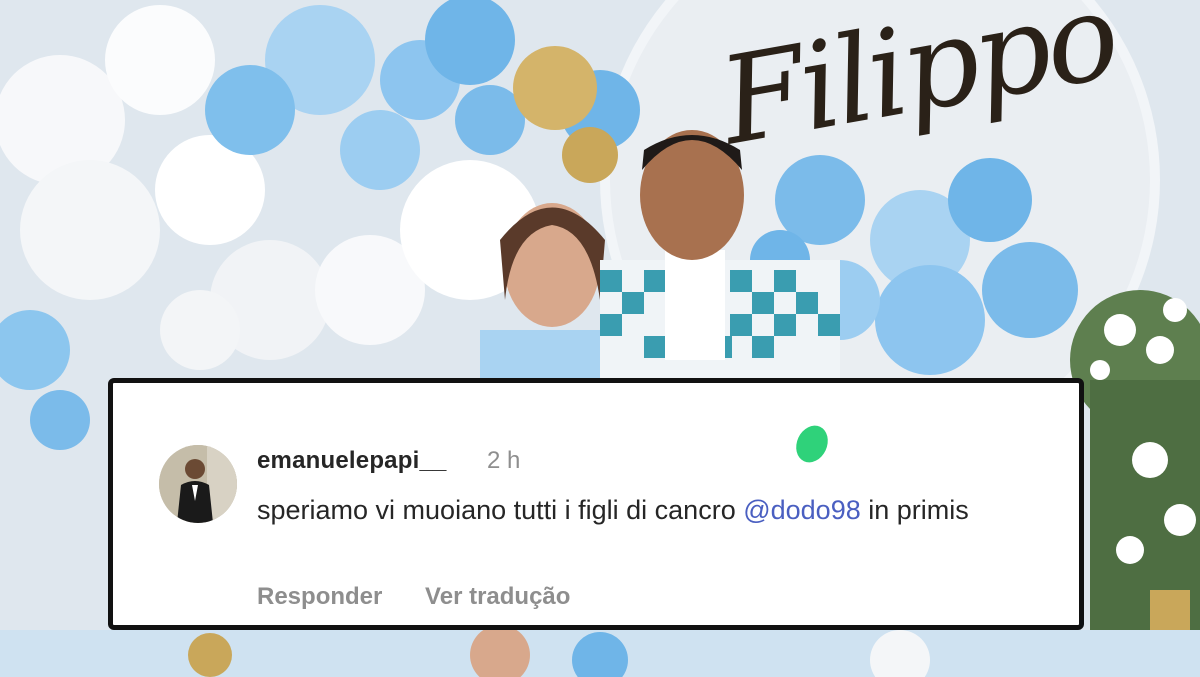 The height and width of the screenshot is (677, 1200). I want to click on avatar, so click(198, 484).